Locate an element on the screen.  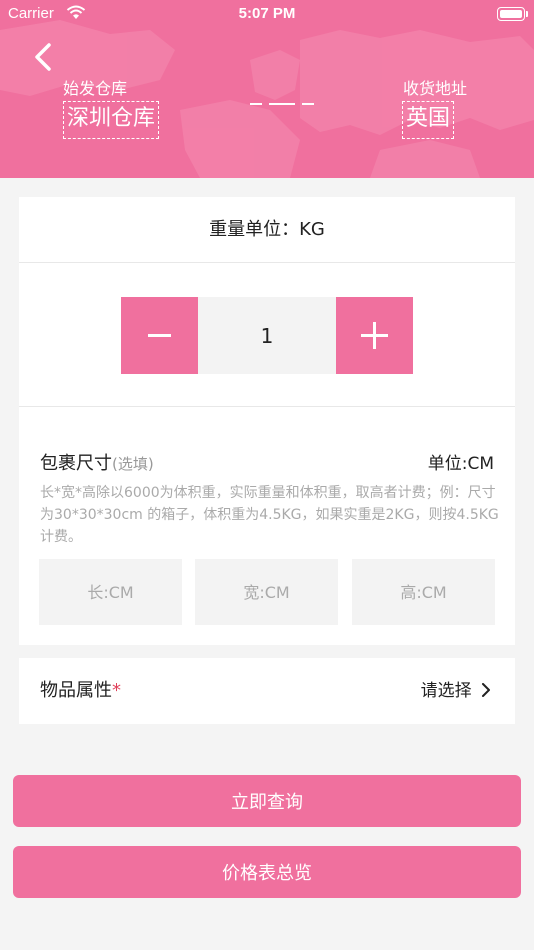
back-button is located at coordinates (43, 57).